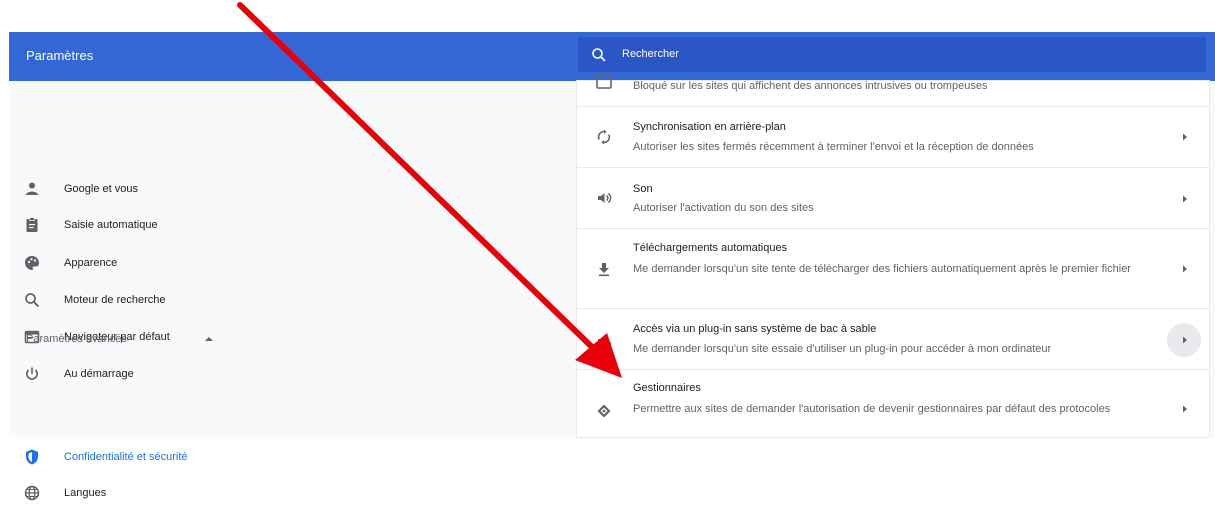 This screenshot has width=1215, height=508. Describe the element at coordinates (159, 189) in the screenshot. I see `sidebar-item-google-et-vous: Google et vous` at that location.